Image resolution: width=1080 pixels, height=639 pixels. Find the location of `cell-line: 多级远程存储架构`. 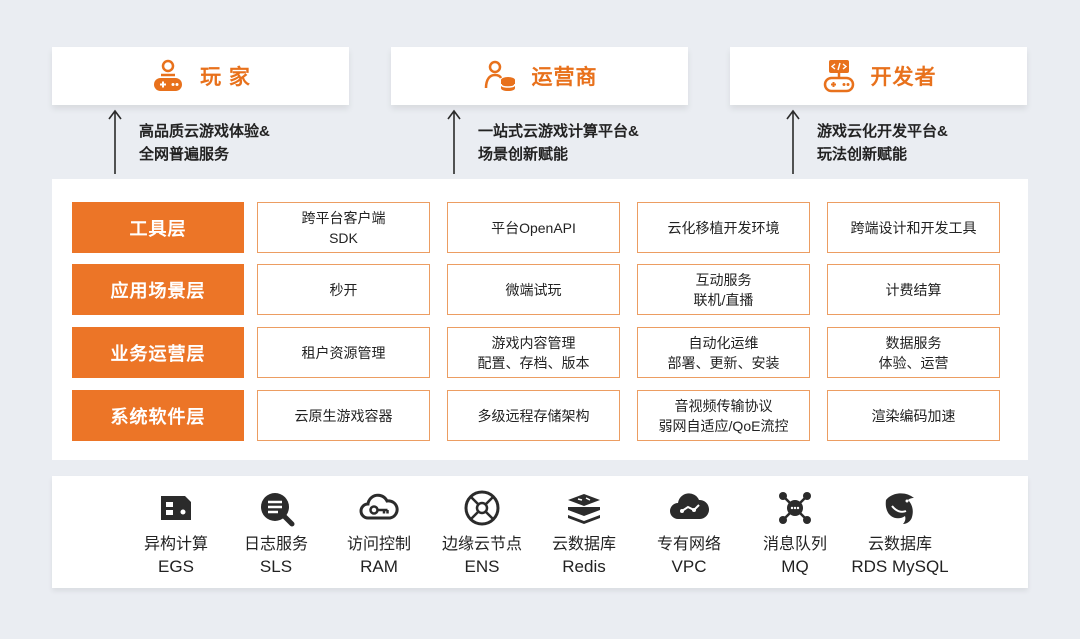

cell-line: 多级远程存储架构 is located at coordinates (533, 415).